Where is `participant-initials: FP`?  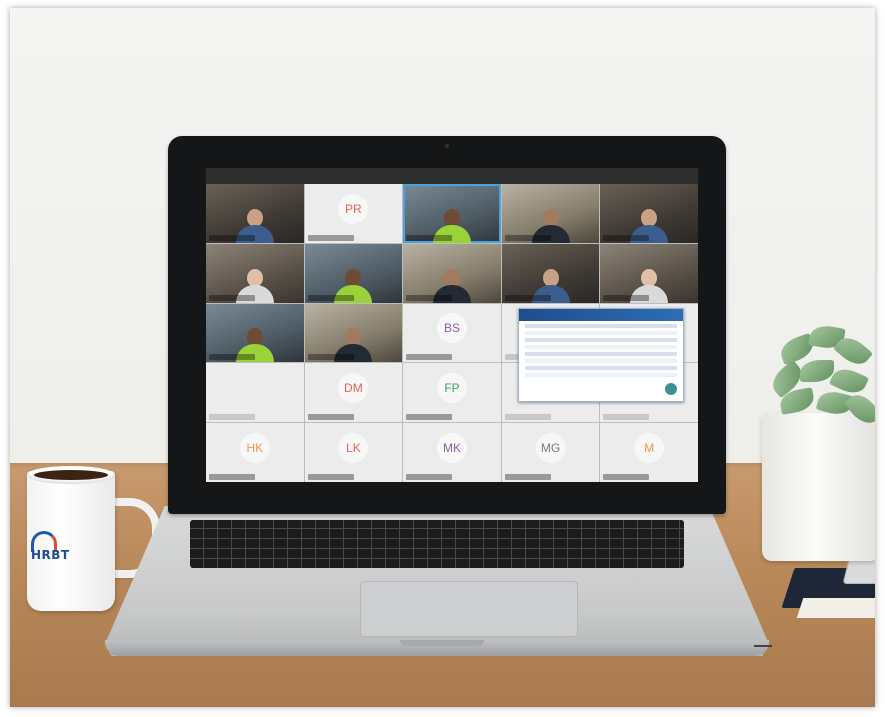
participant-initials: FP is located at coordinates (451, 388).